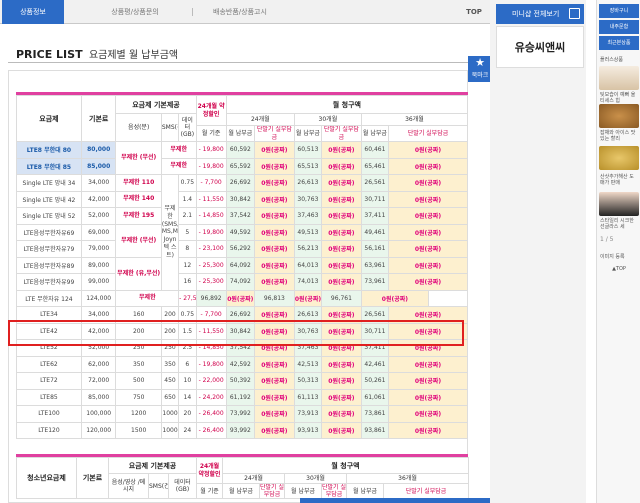 Image resolution: width=640 pixels, height=503 pixels. Describe the element at coordinates (619, 98) in the screenshot. I see `product-text-1: 팃모습이 예뻐 울티세스 힙` at that location.